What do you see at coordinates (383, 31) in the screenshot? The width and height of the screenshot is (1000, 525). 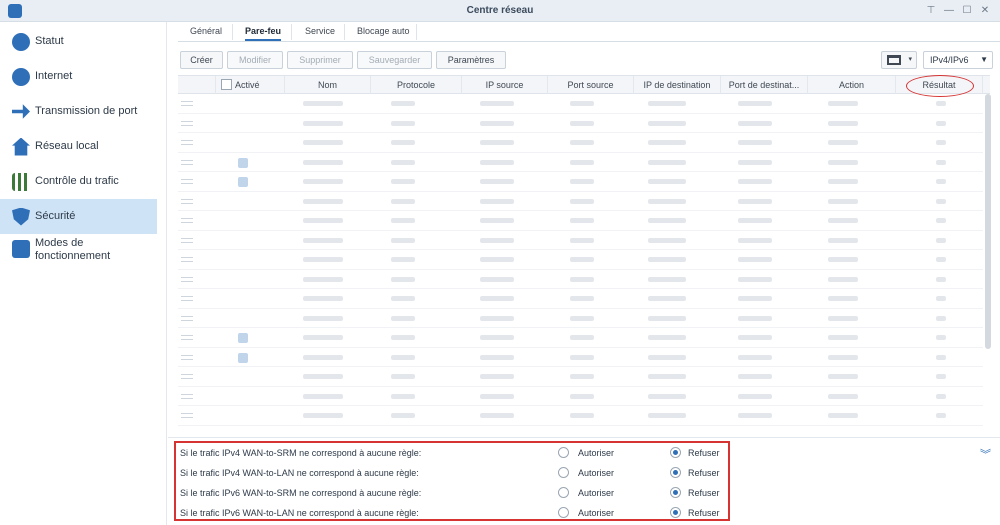 I see `tab-auto-block: Blocage auto` at bounding box center [383, 31].